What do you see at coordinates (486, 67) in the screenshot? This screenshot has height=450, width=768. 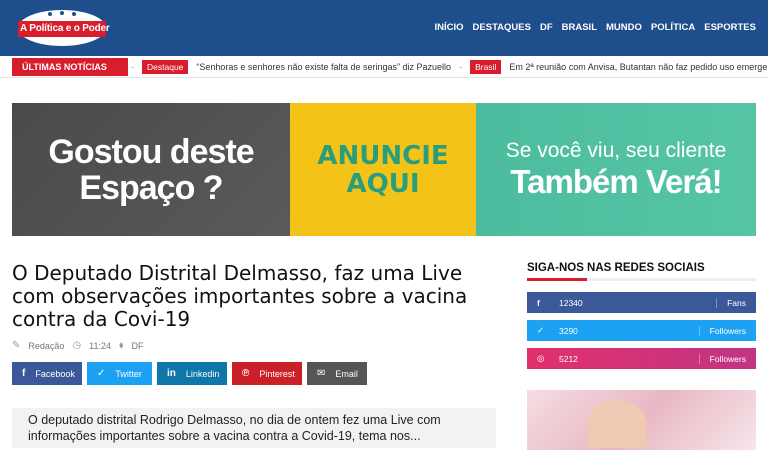 I see `ticker-tag: Brasil` at bounding box center [486, 67].